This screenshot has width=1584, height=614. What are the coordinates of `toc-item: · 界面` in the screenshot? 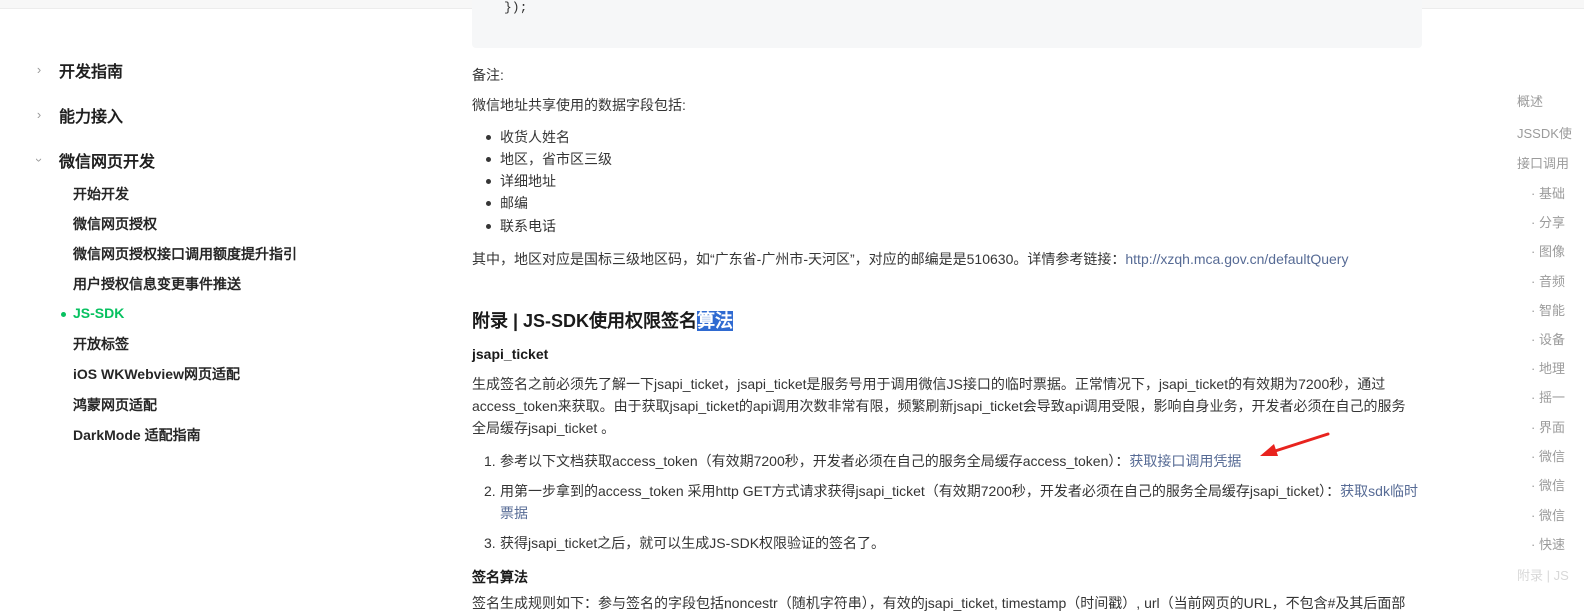 It's located at (1548, 428).